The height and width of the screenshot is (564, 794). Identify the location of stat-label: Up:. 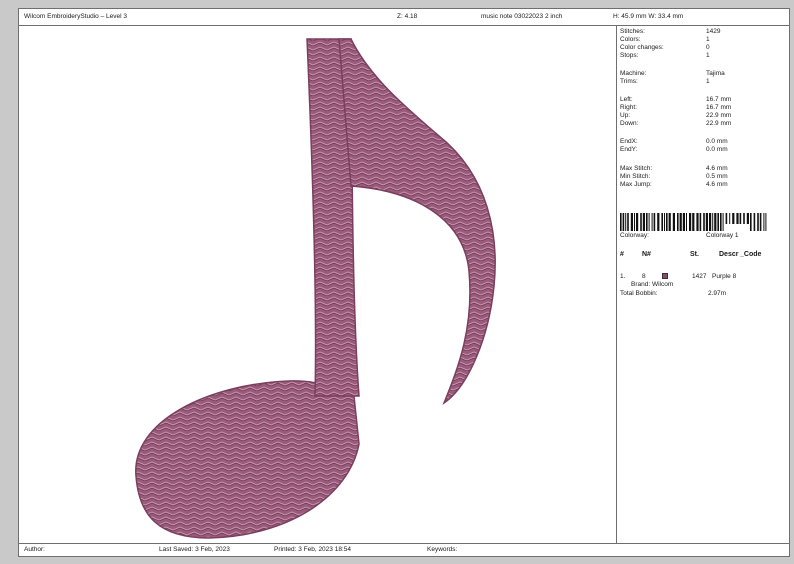
(625, 115).